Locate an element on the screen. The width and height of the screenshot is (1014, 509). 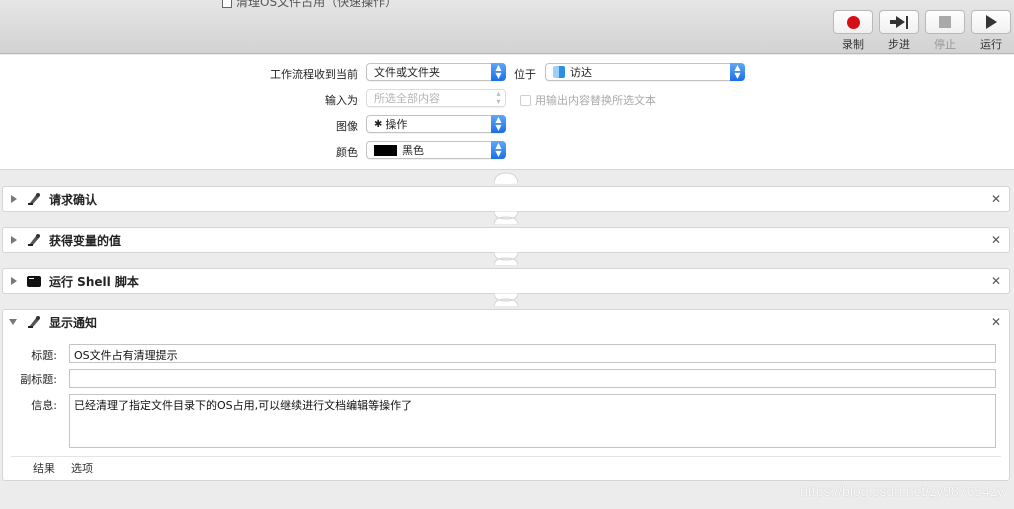
action-title: 请求确认 is located at coordinates (73, 199).